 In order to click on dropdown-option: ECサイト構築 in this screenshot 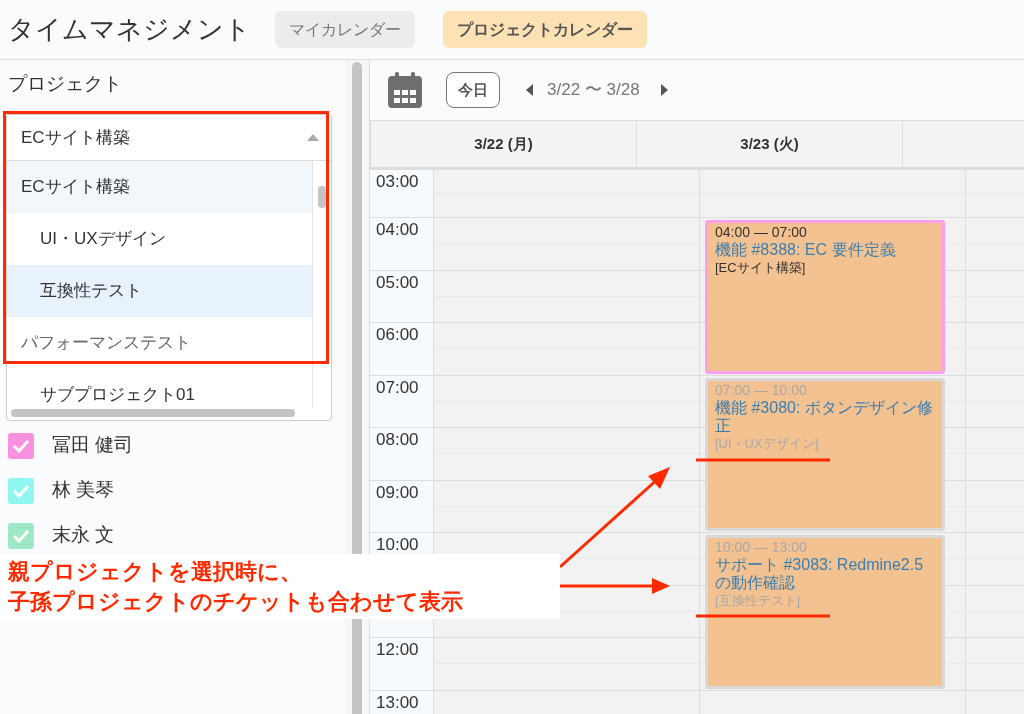, I will do `click(159, 187)`.